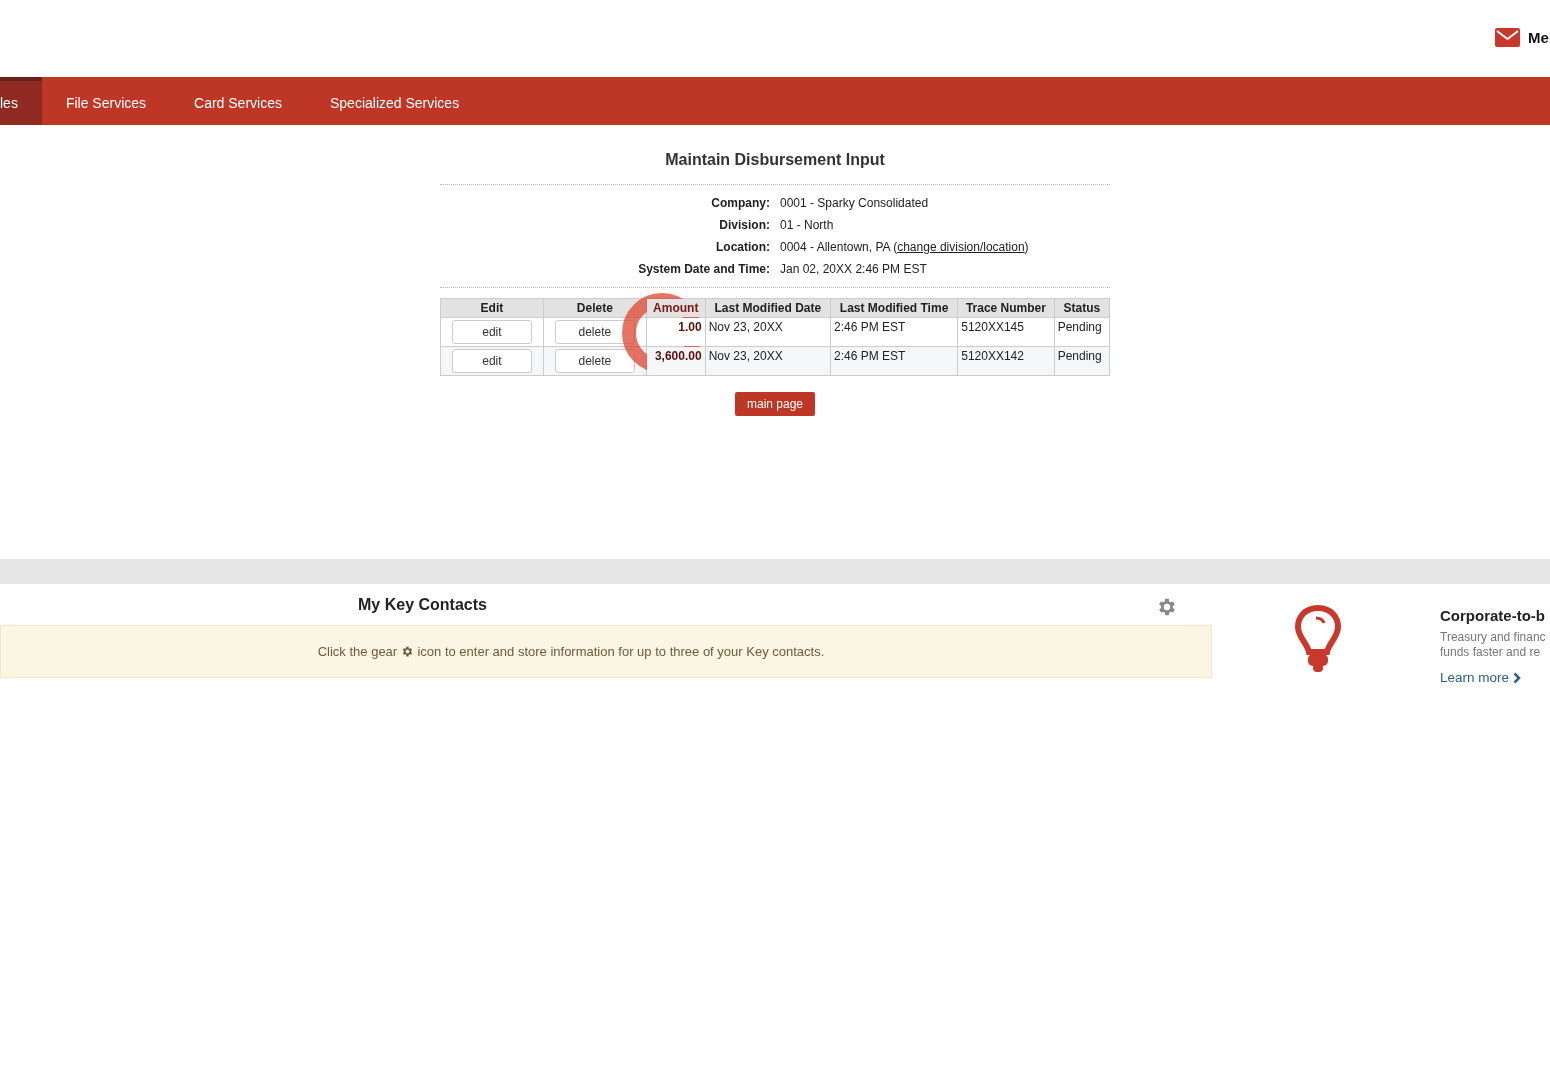 This screenshot has width=1550, height=1087. I want to click on gear-icon, so click(407, 651).